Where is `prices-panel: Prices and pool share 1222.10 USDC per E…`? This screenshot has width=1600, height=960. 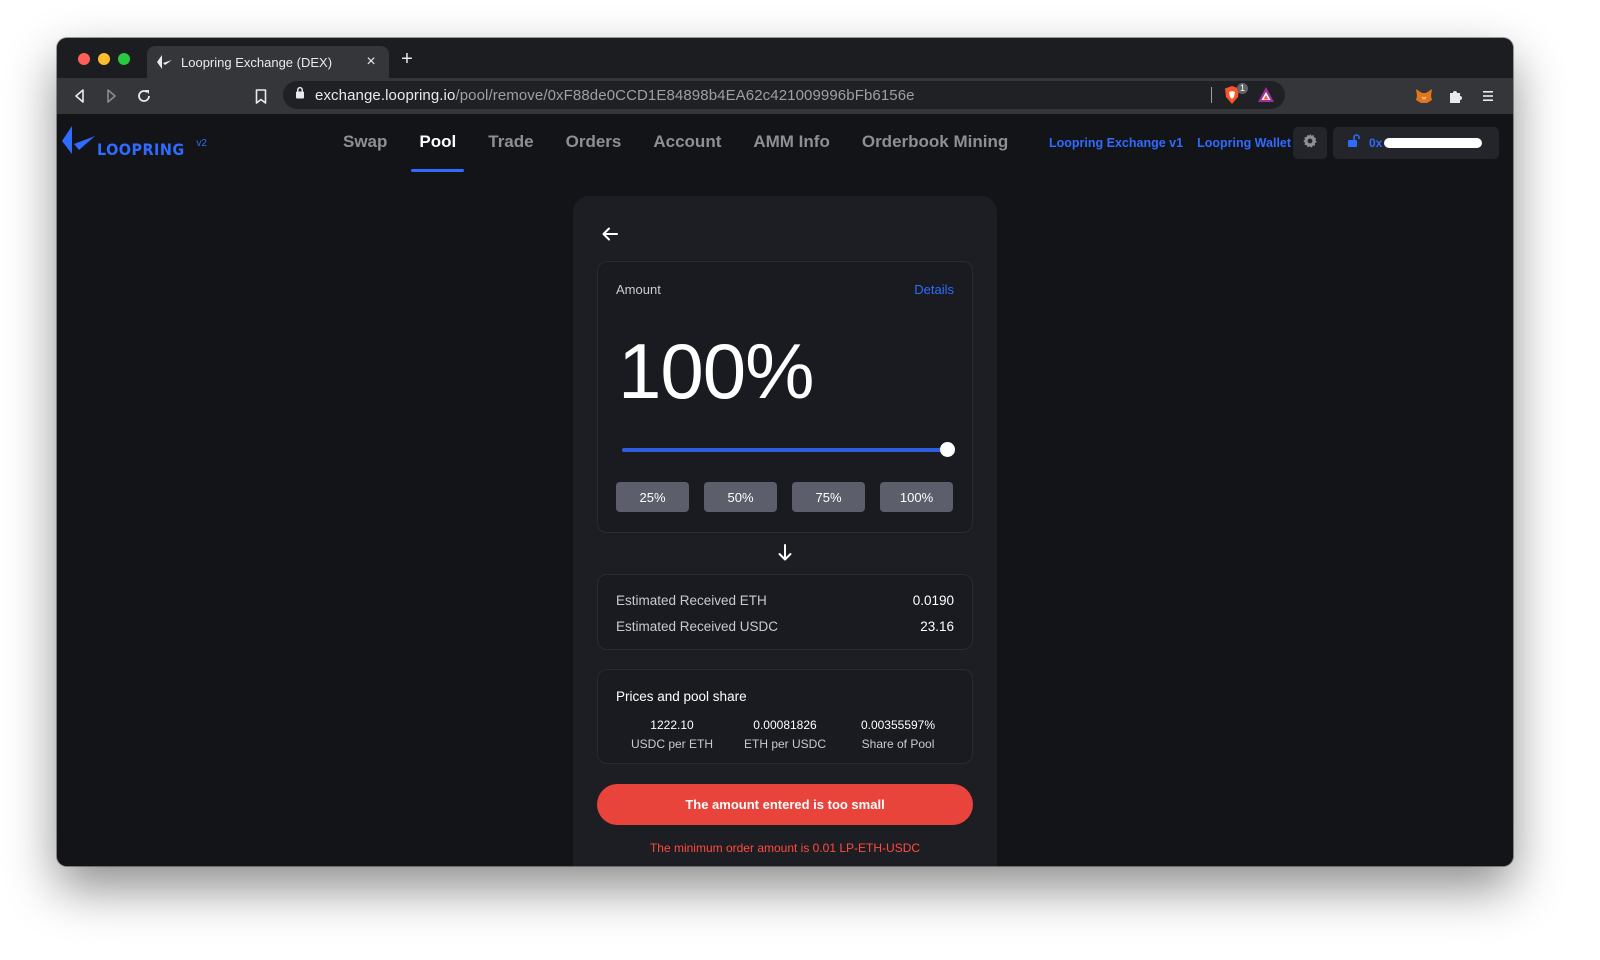
prices-panel: Prices and pool share 1222.10 USDC per E… is located at coordinates (785, 716).